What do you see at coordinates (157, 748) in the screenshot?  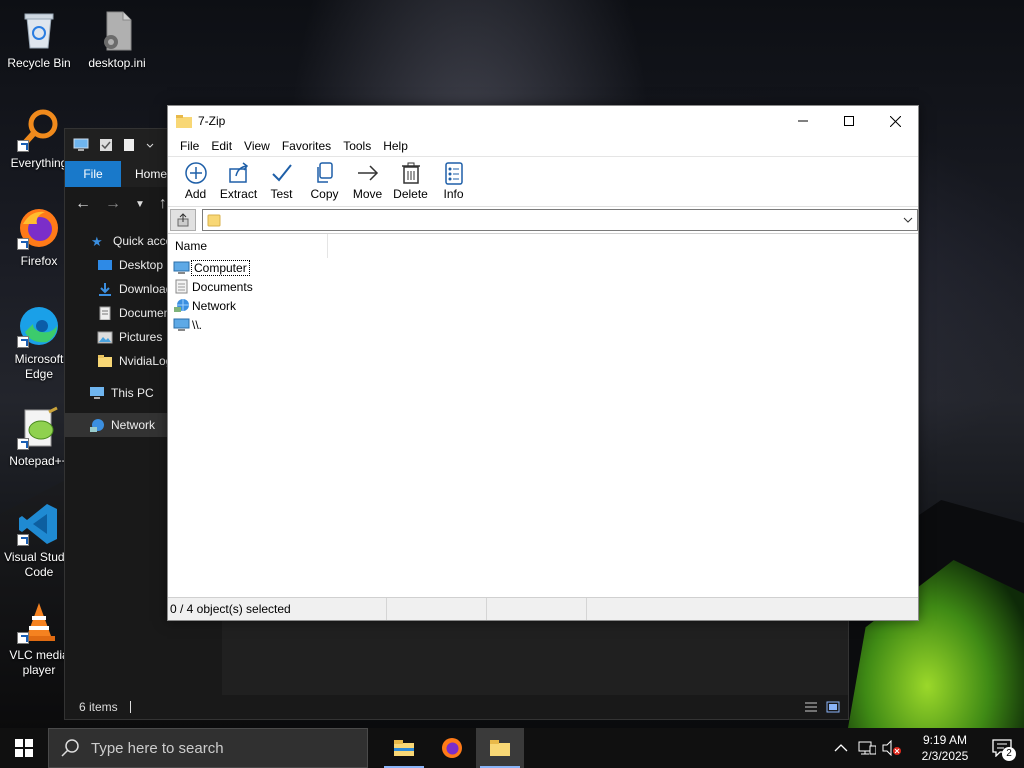 I see `search-placeholder: Type here to search` at bounding box center [157, 748].